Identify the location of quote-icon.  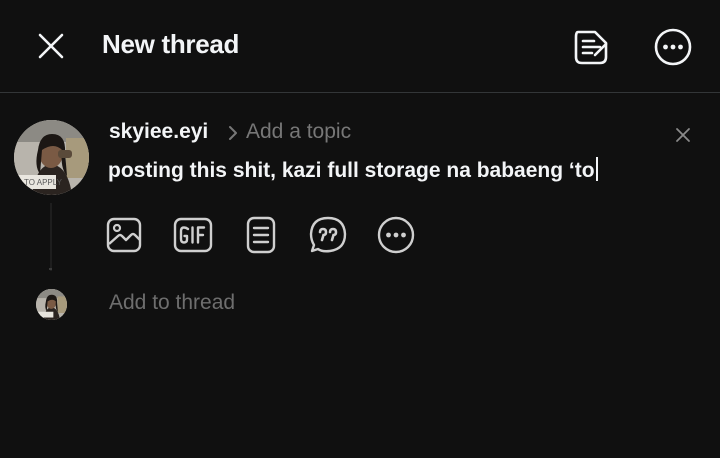
(328, 234).